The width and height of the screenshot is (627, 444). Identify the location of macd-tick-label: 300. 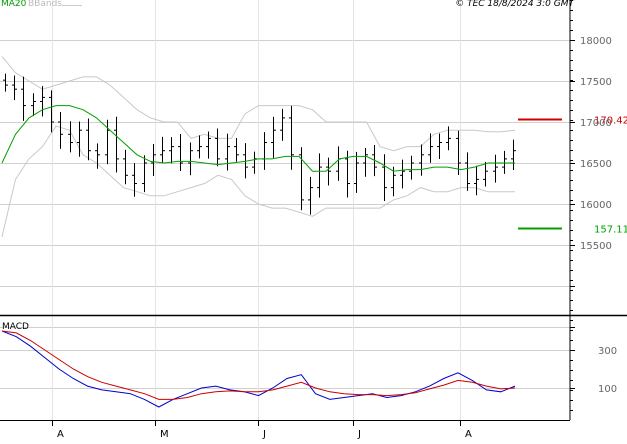
(607, 351).